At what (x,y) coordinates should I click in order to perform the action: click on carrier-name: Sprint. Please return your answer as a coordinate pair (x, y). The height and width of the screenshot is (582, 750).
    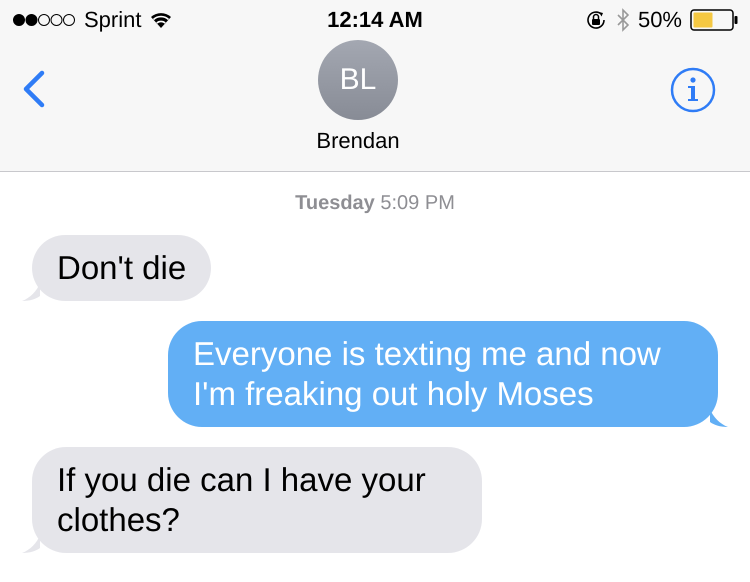
    Looking at the image, I should click on (113, 20).